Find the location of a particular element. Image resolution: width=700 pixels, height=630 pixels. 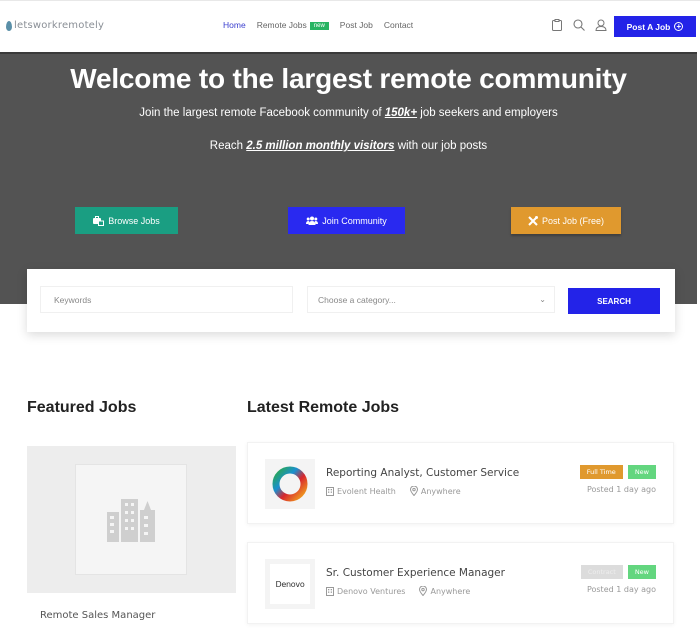

hero-line2-post: with our job posts is located at coordinates (441, 146).